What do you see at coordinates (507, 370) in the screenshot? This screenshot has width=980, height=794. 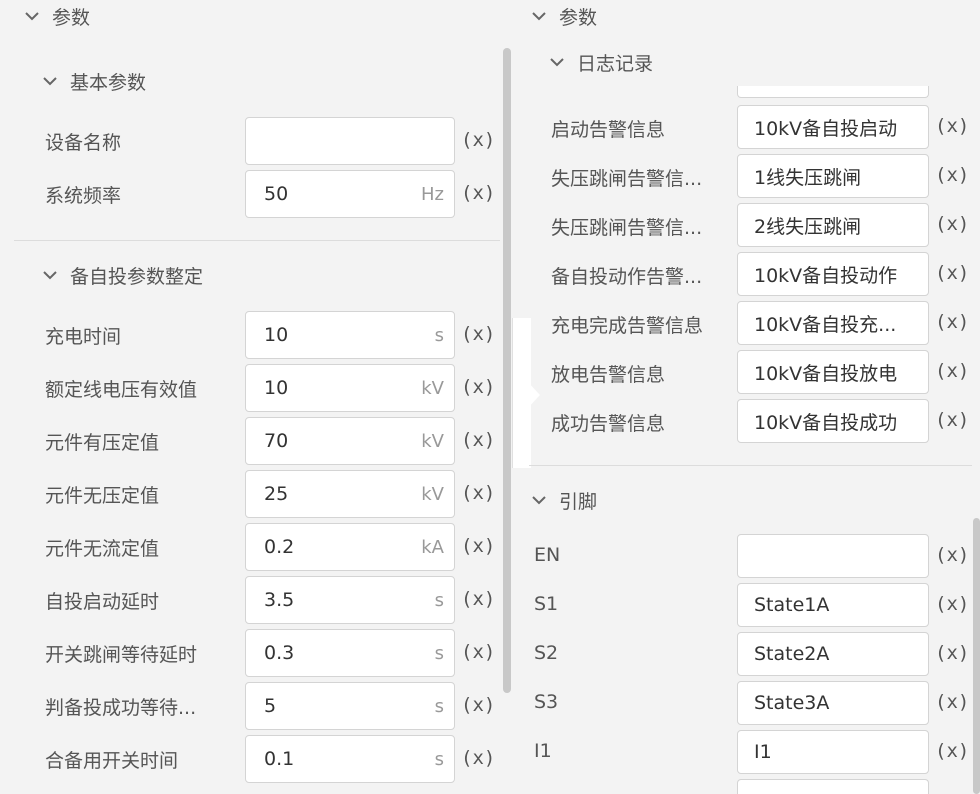 I see `left-scrollbar` at bounding box center [507, 370].